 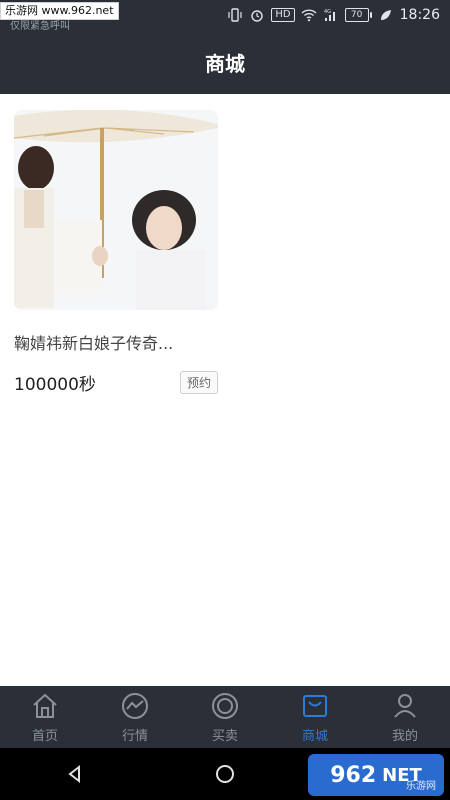 I want to click on status-icons: HD 4G 70 18:26, so click(x=333, y=15).